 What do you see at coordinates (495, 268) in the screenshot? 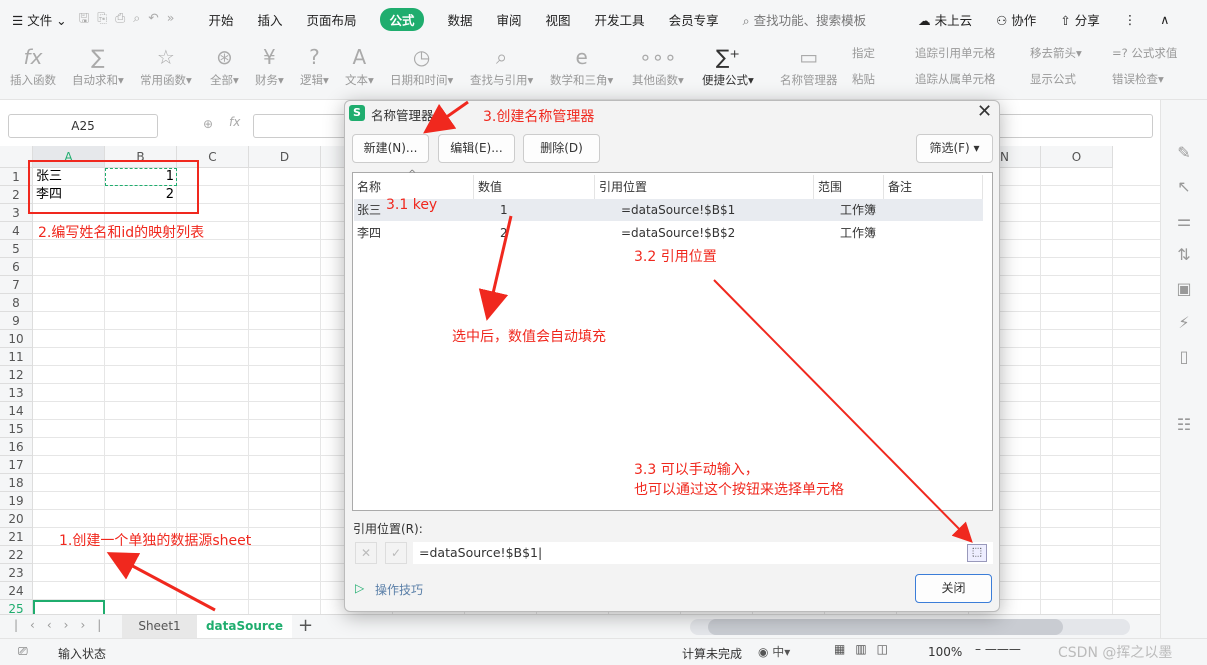
I see `arrow-select` at bounding box center [495, 268].